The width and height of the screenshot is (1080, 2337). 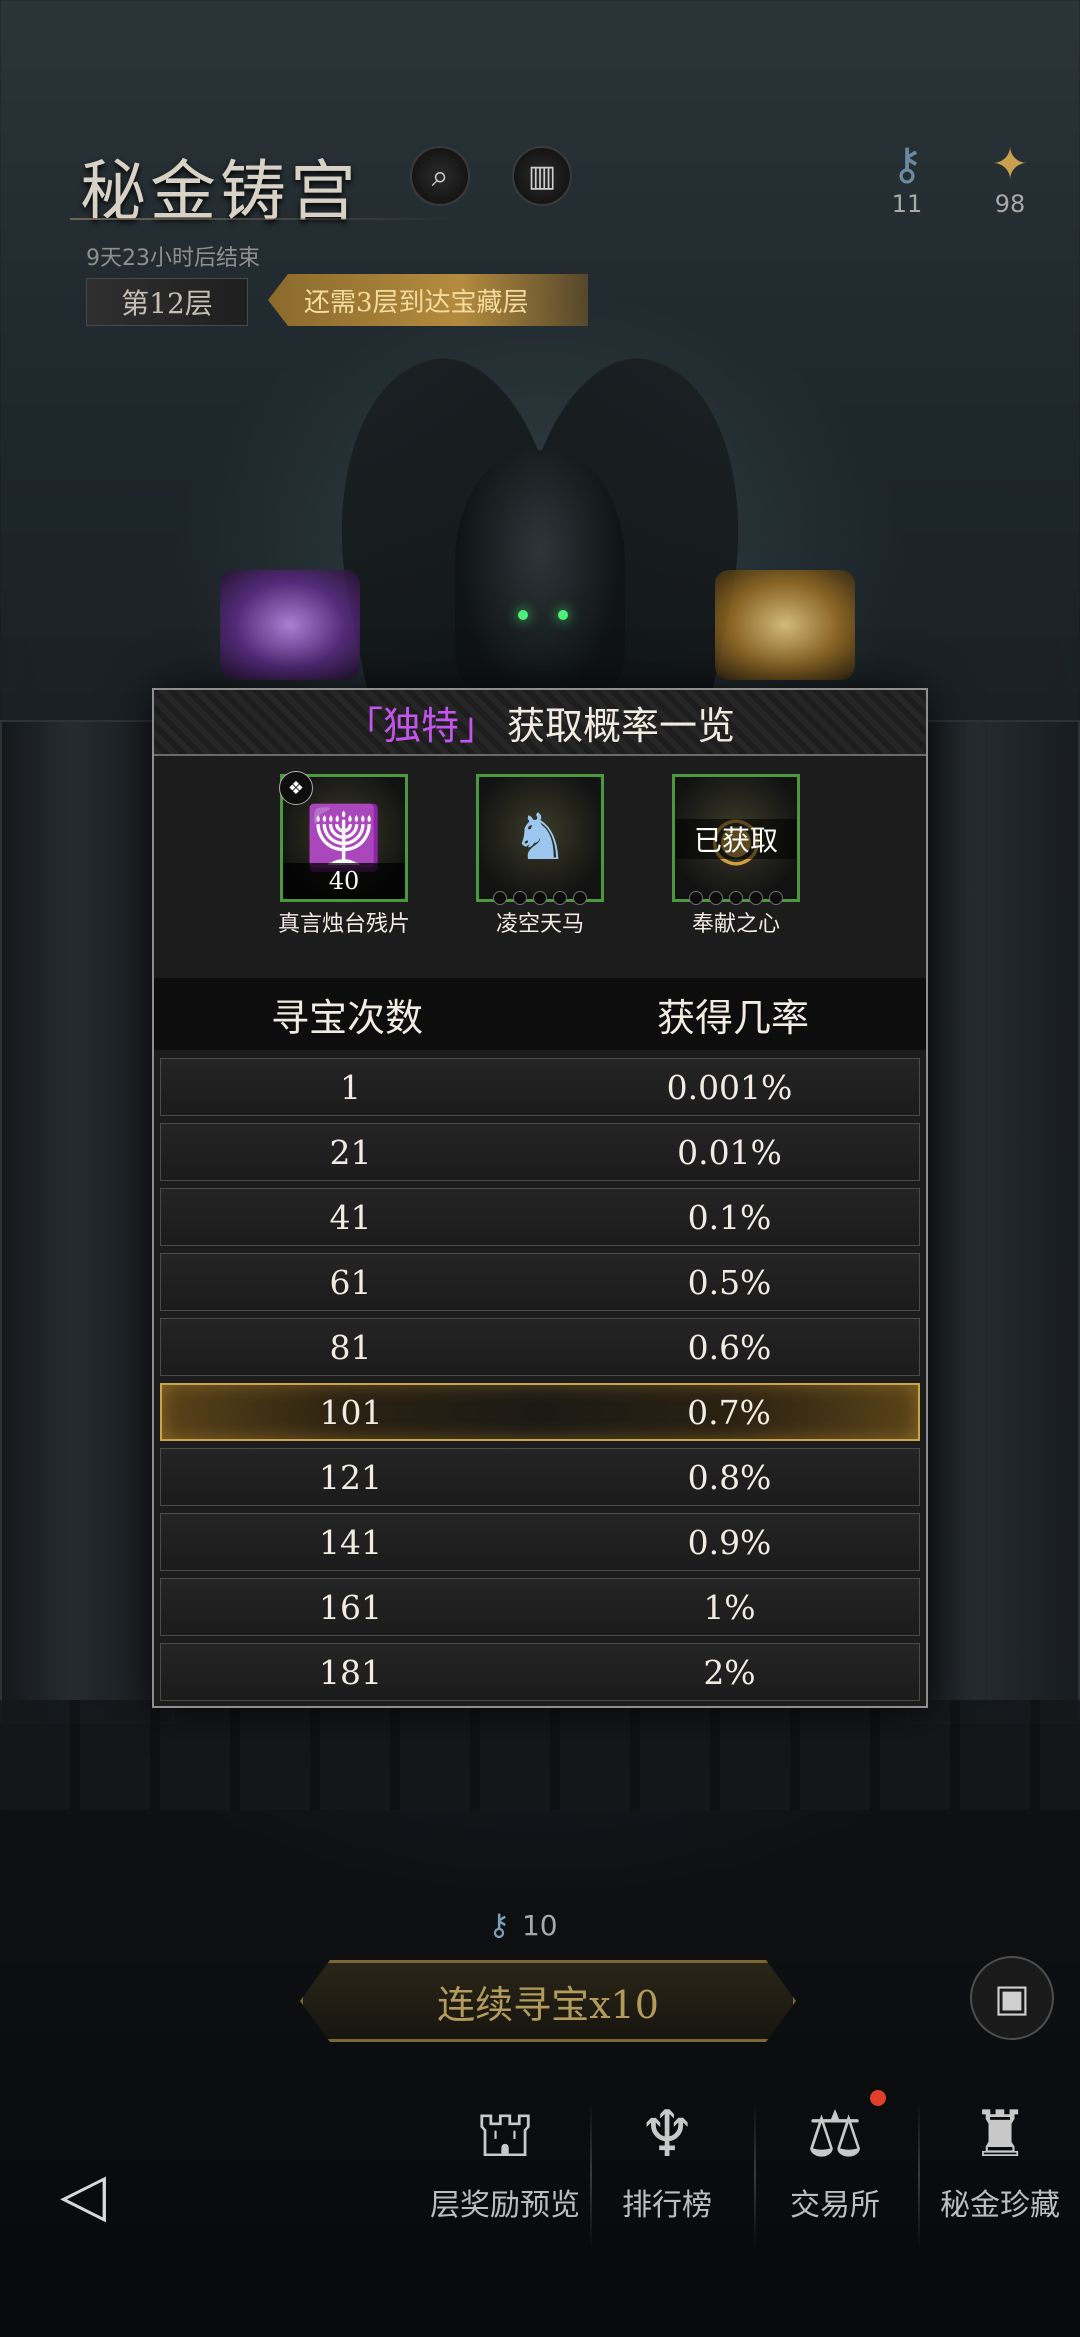 I want to click on nav-item-leaderboard: ♆ 排行榜, so click(x=667, y=2157).